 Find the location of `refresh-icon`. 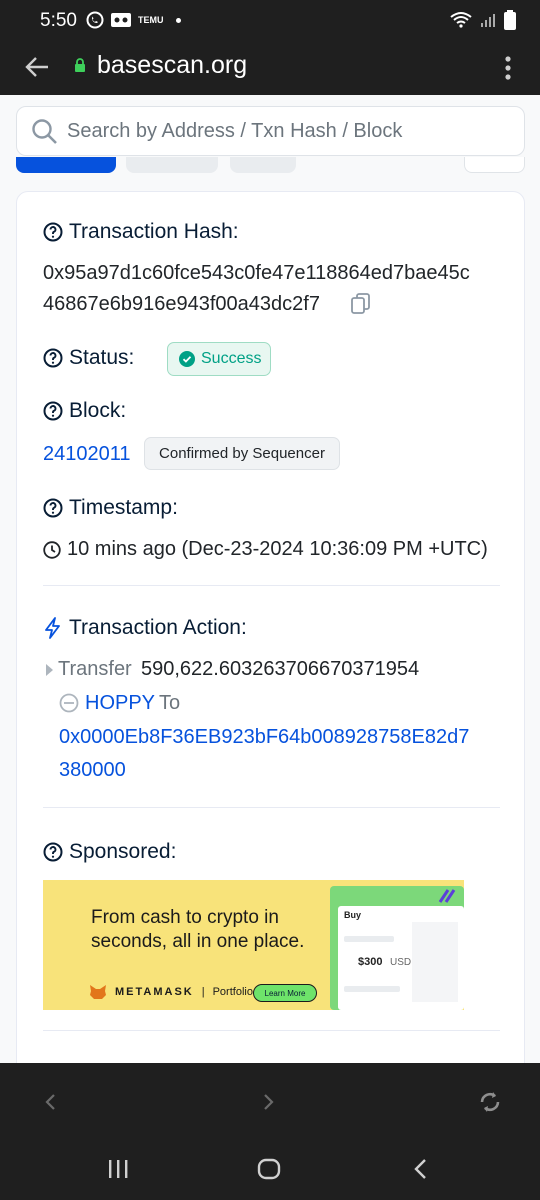

refresh-icon is located at coordinates (490, 1102).